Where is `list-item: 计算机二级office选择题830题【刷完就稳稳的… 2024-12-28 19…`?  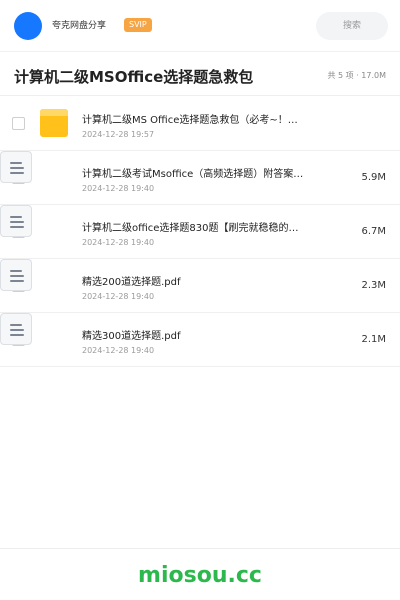 list-item: 计算机二级office选择题830题【刷完就稳稳的… 2024-12-28 19… is located at coordinates (200, 232).